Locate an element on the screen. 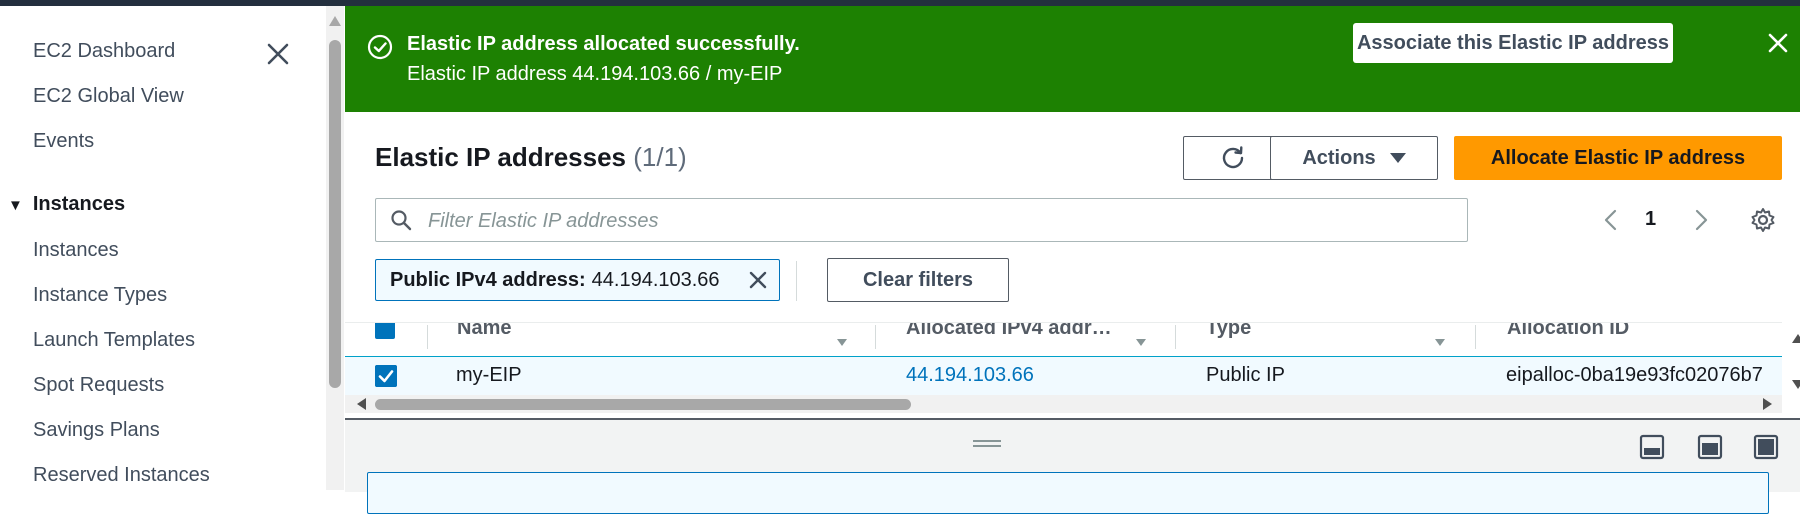 The height and width of the screenshot is (514, 1800). gear-icon is located at coordinates (1763, 220).